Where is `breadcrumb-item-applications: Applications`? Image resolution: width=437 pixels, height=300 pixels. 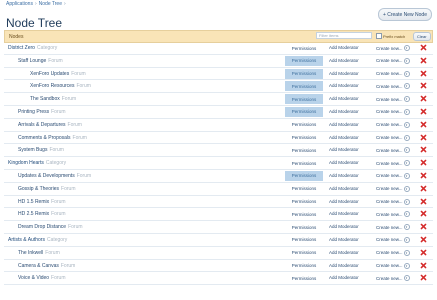 breadcrumb-item-applications: Applications is located at coordinates (19, 4).